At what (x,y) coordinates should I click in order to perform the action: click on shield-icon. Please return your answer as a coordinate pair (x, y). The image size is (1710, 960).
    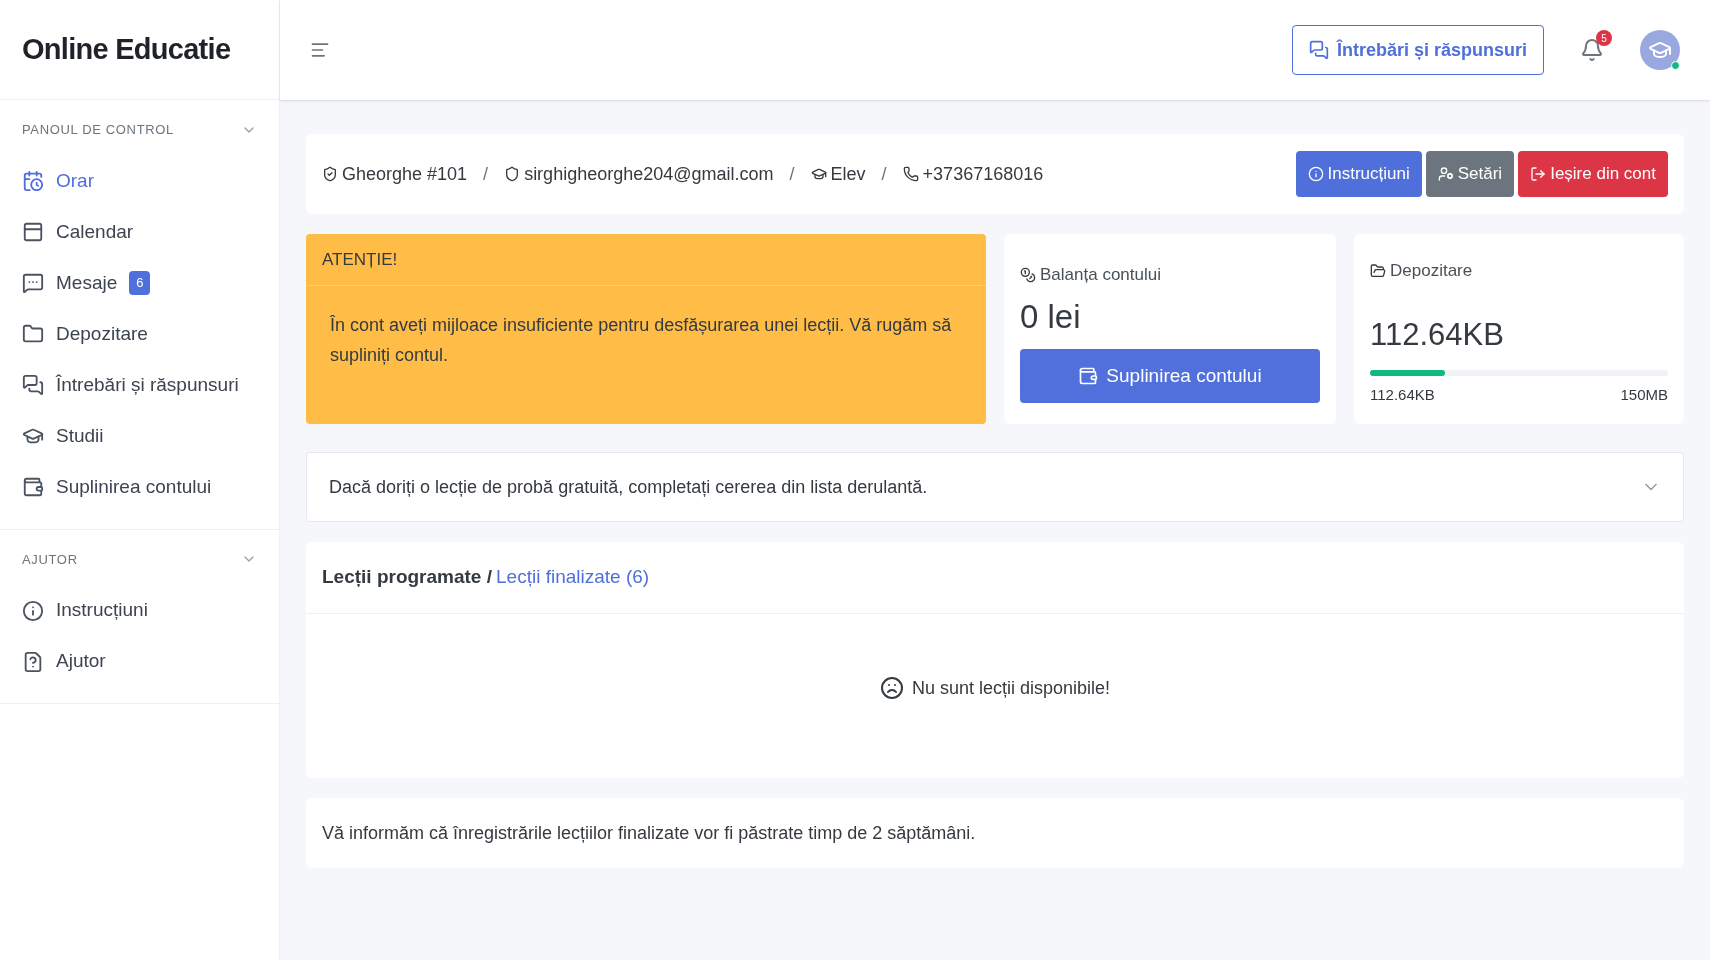
    Looking at the image, I should click on (512, 174).